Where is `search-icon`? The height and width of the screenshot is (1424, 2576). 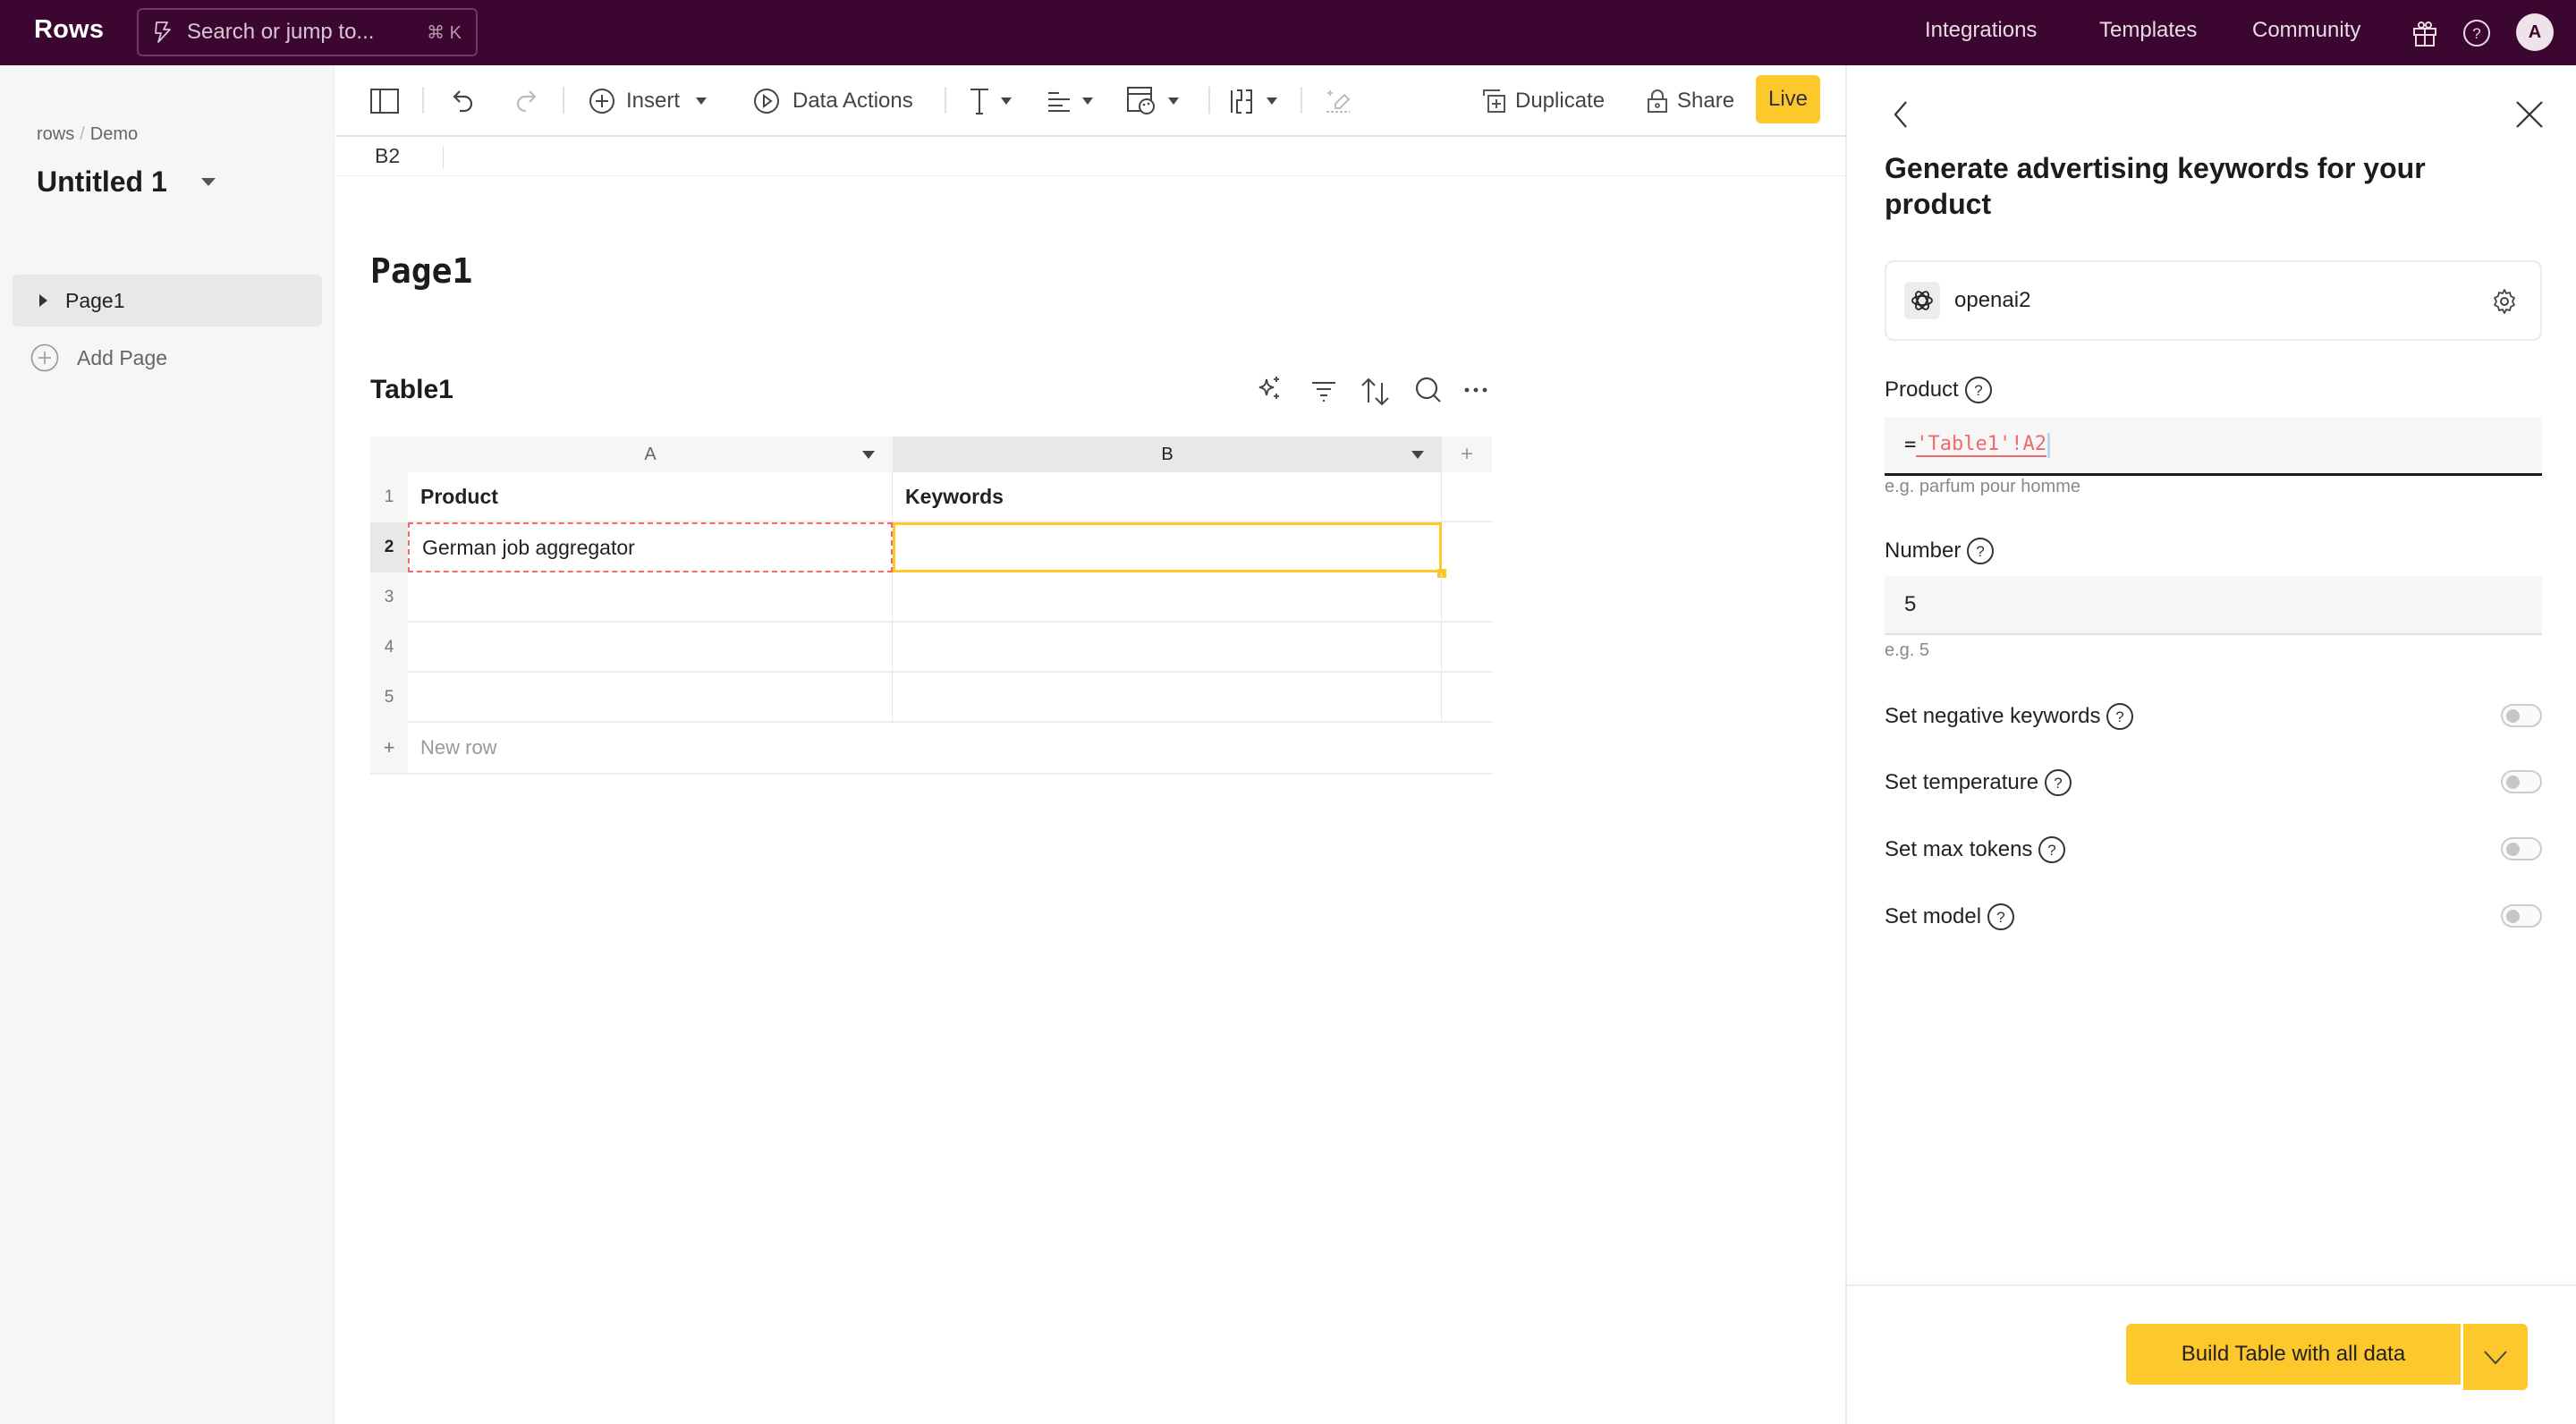
search-icon is located at coordinates (1428, 390).